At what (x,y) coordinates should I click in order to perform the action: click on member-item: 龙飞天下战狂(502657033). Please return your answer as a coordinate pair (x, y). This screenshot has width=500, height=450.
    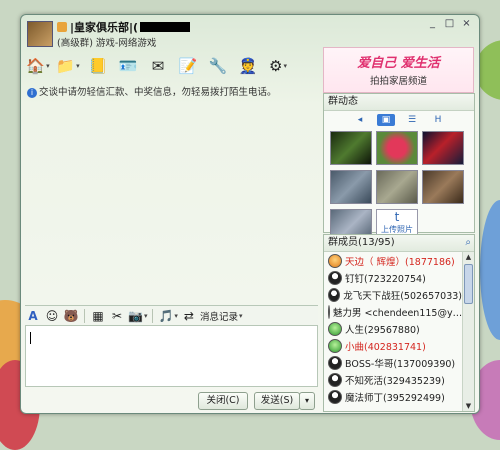
    Looking at the image, I should click on (393, 294).